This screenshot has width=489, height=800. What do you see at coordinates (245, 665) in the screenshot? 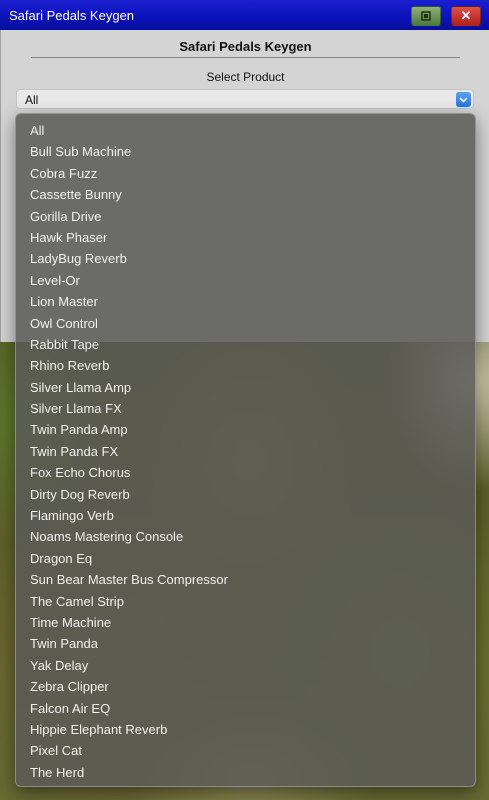
I see `dropdown-option: Yak Delay` at bounding box center [245, 665].